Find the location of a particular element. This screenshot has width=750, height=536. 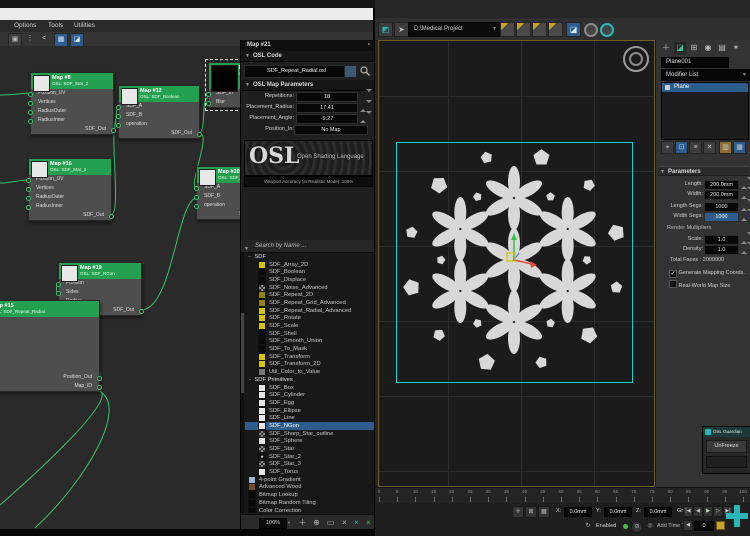

create-tab-icon: ＋ is located at coordinates (666, 48).